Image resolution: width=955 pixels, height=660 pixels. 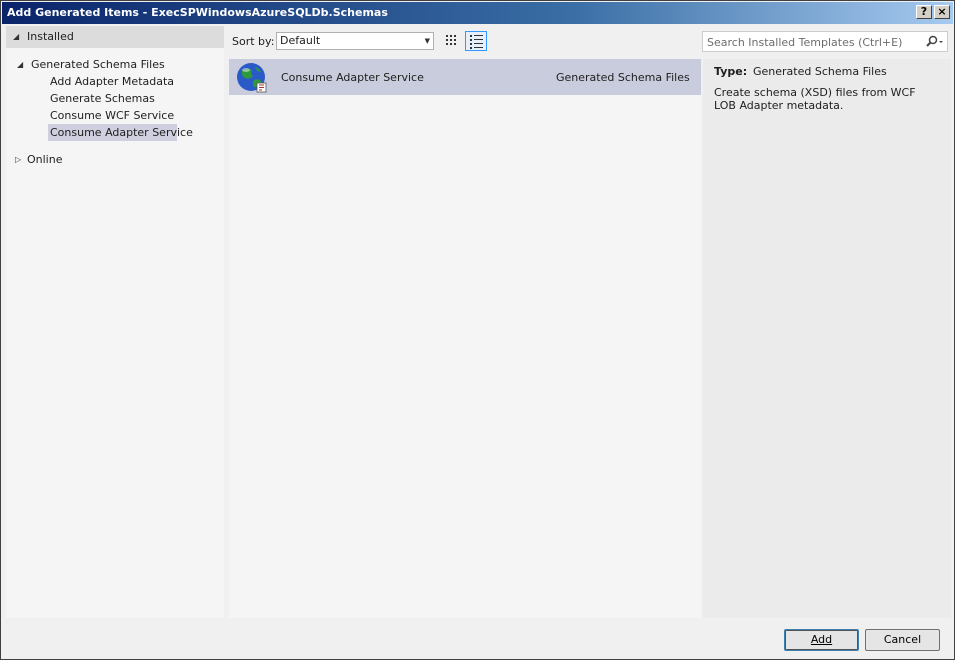 What do you see at coordinates (352, 77) in the screenshot?
I see `template-name: Consume Adapter Service` at bounding box center [352, 77].